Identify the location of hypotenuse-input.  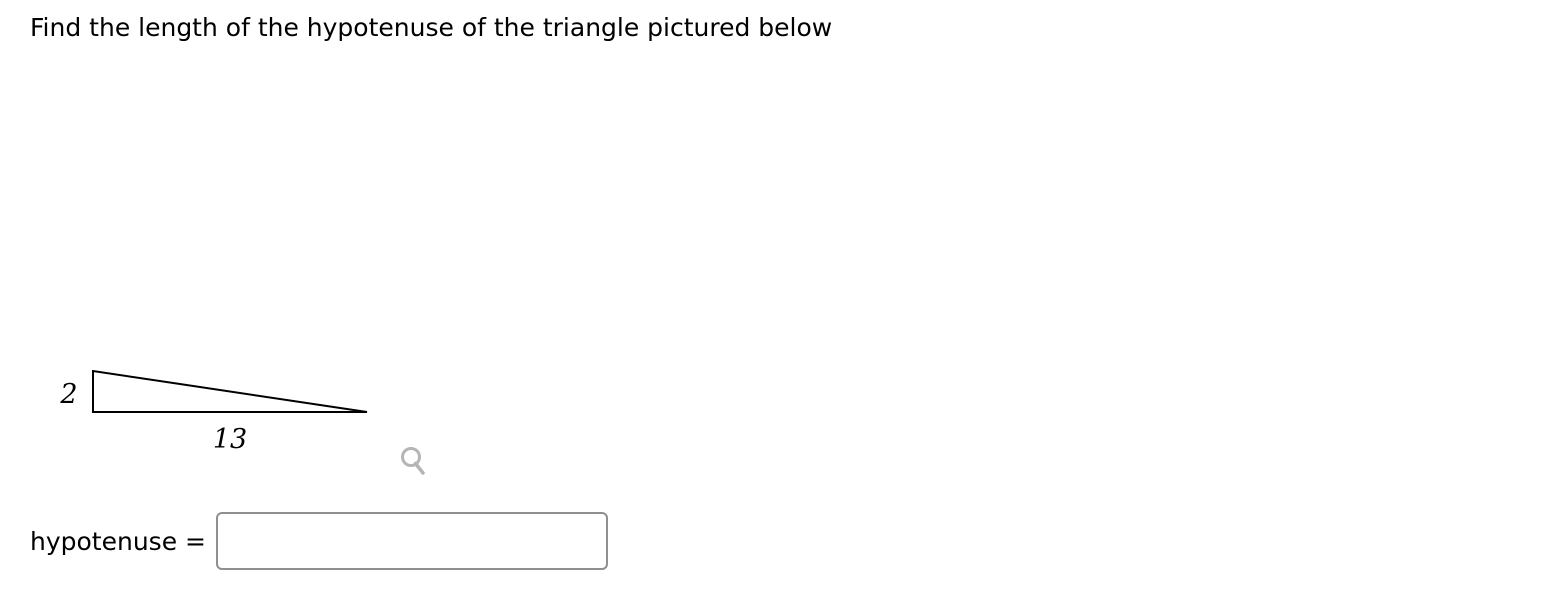
(411, 541).